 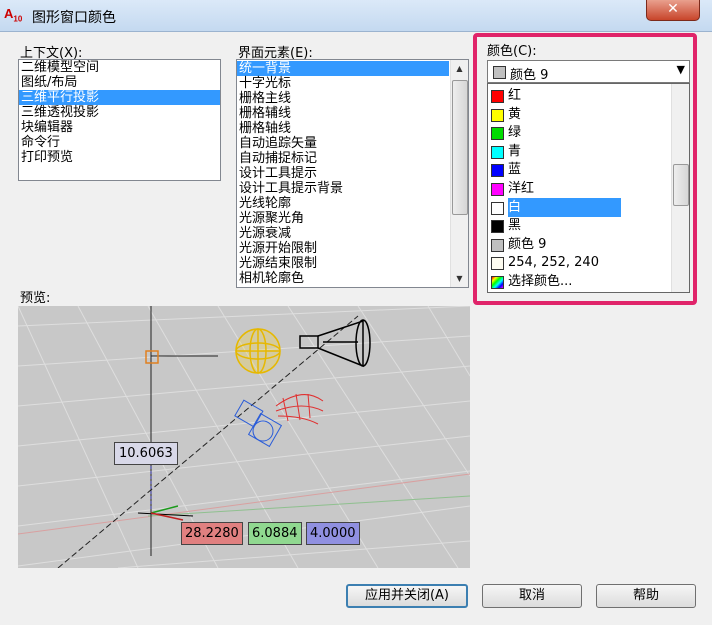 What do you see at coordinates (119, 157) in the screenshot?
I see `context-item: 打印预览` at bounding box center [119, 157].